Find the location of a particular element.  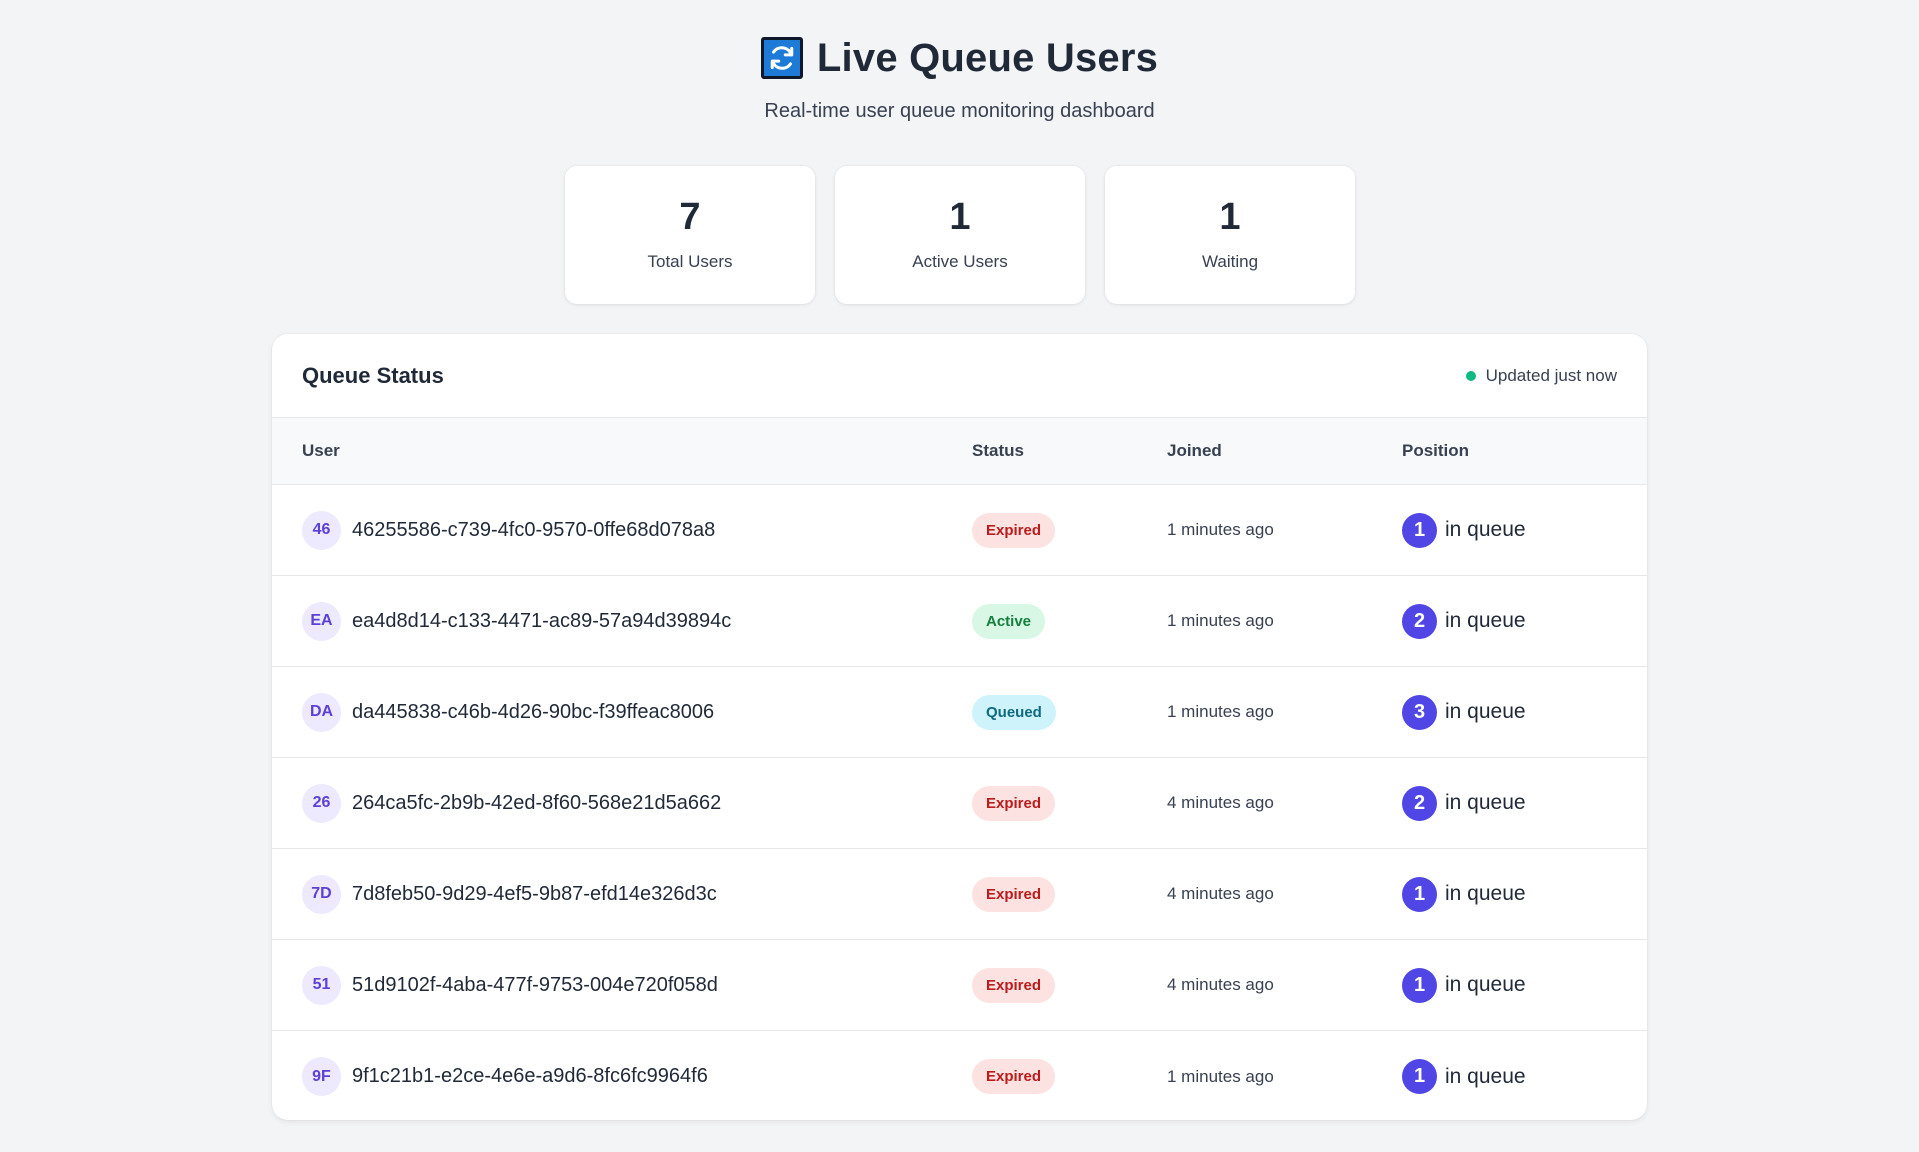

live-indicator-icon is located at coordinates (1470, 375).